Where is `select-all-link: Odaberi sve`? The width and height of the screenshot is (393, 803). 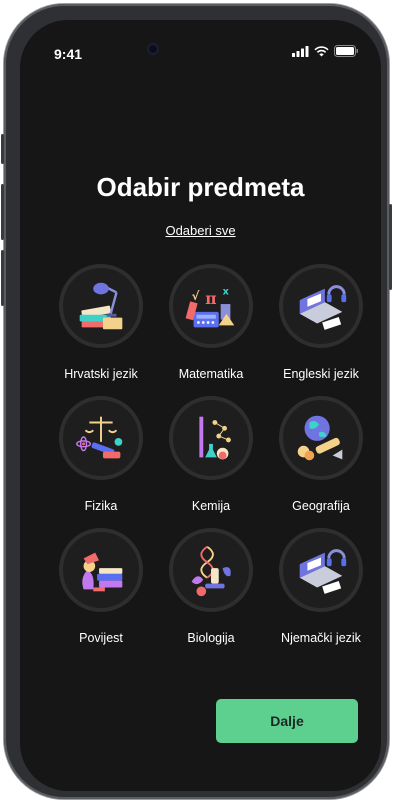 select-all-link: Odaberi sve is located at coordinates (200, 230).